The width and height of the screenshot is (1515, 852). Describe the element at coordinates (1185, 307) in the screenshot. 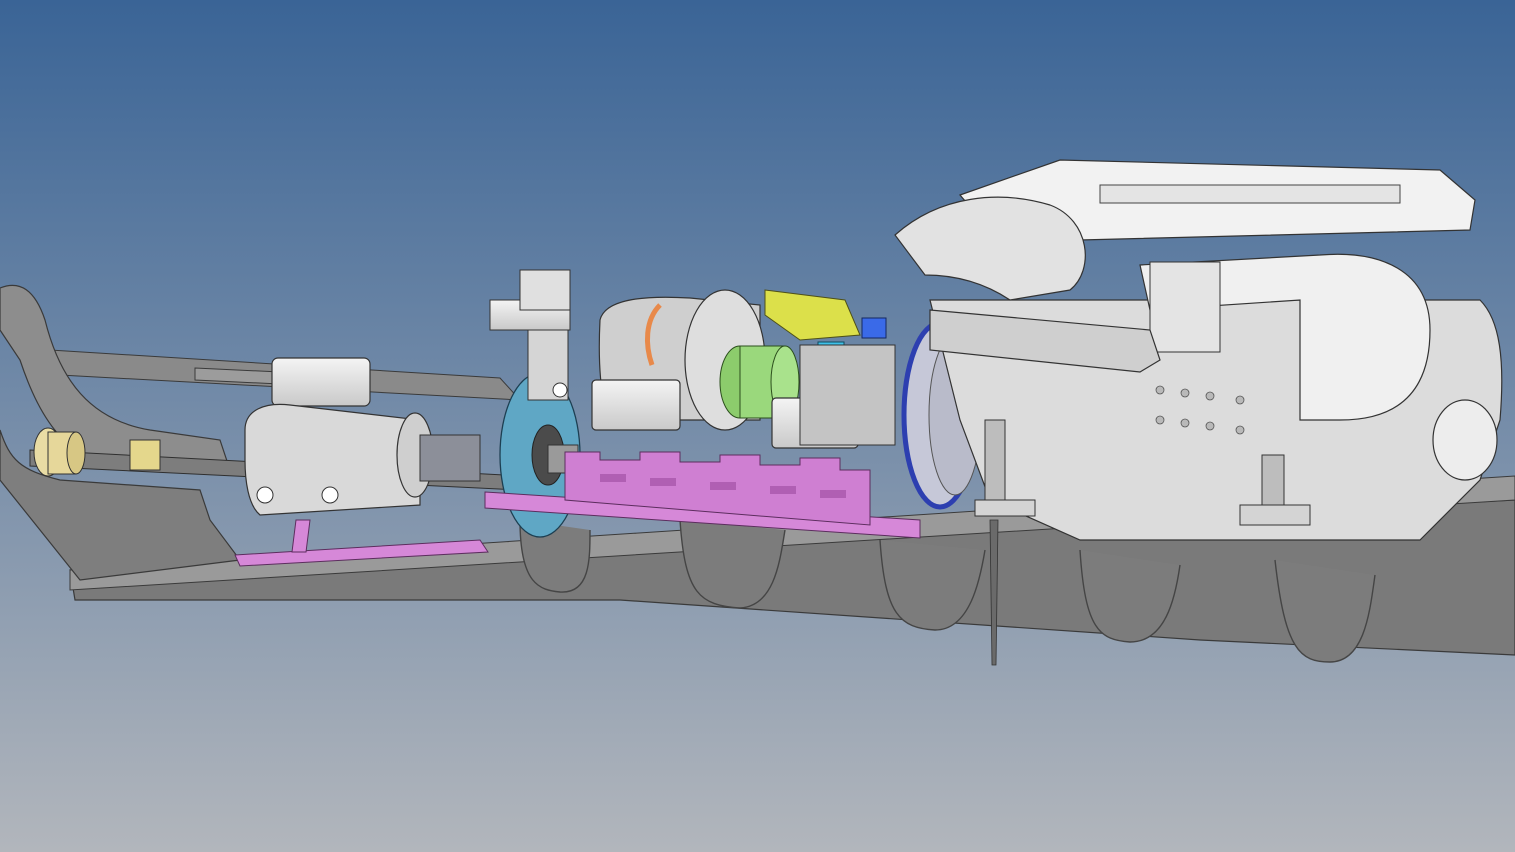

I see `turbocharger` at that location.